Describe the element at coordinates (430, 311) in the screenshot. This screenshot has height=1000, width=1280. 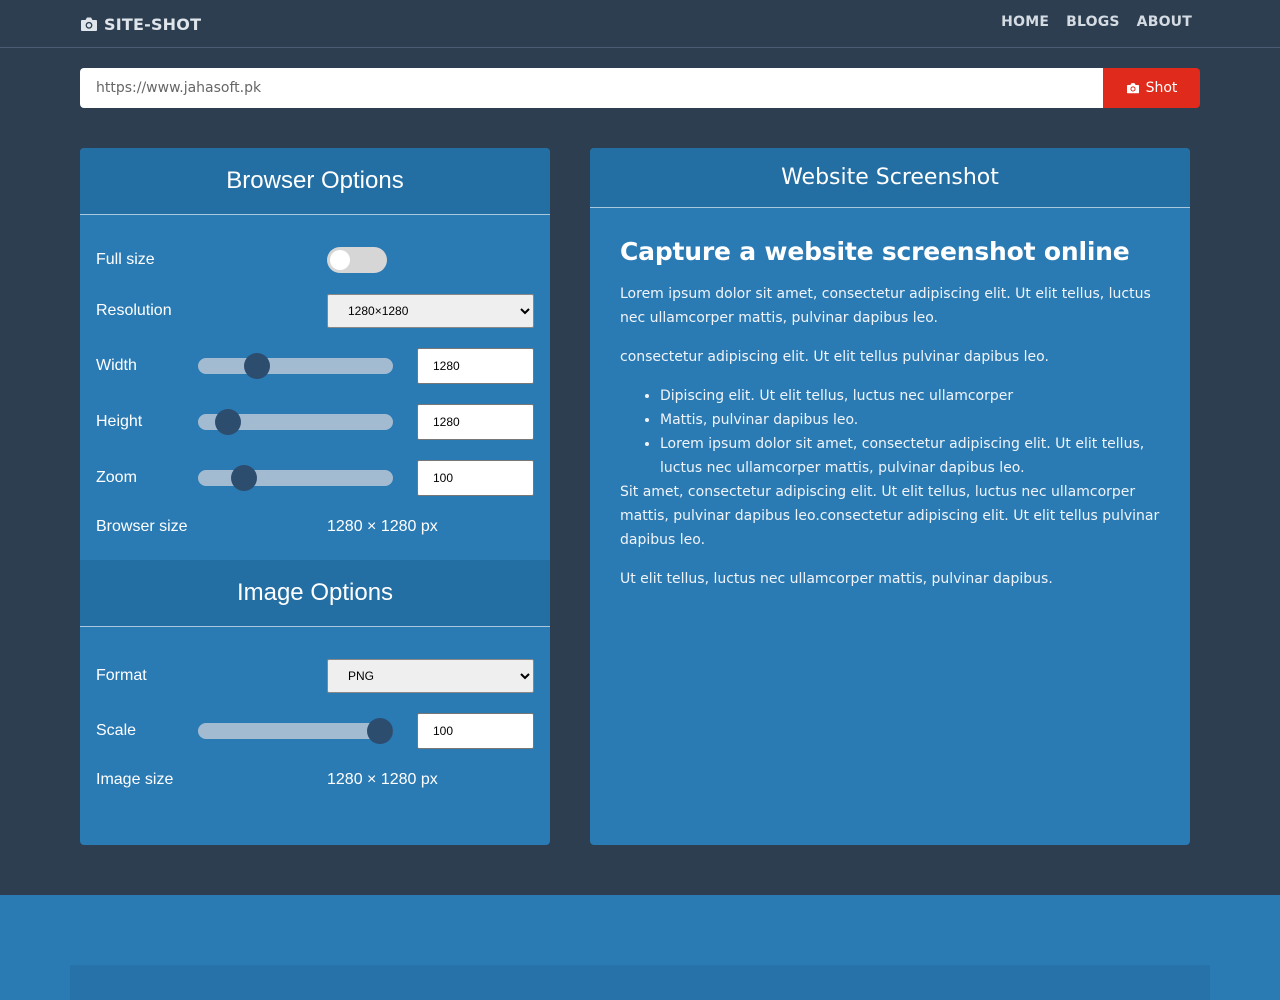
I see `resolution-select: 1280×1280` at that location.